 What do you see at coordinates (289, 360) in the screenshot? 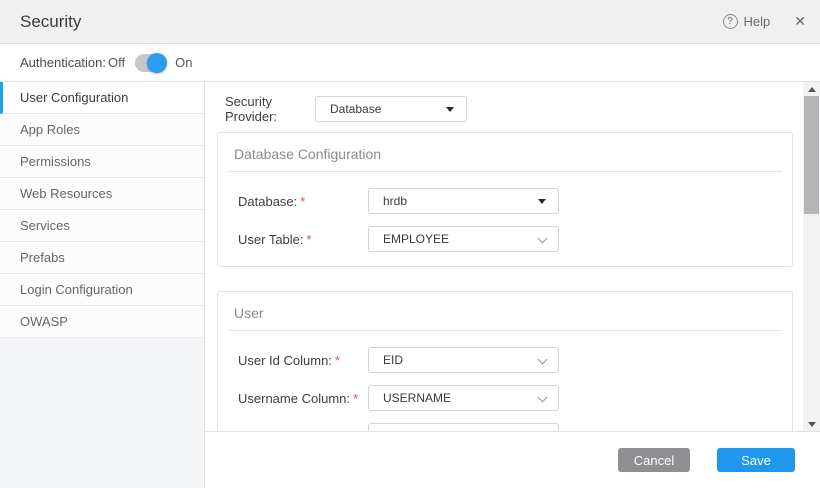
I see `user-id-column-label: User Id Column: *` at bounding box center [289, 360].